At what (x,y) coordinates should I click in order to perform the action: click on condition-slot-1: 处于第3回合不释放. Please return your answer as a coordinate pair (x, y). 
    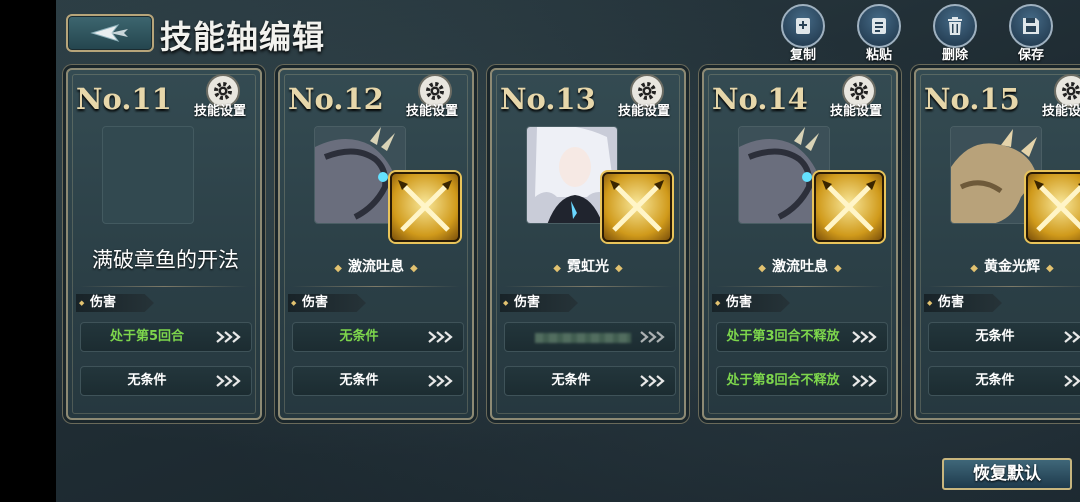
    Looking at the image, I should click on (802, 337).